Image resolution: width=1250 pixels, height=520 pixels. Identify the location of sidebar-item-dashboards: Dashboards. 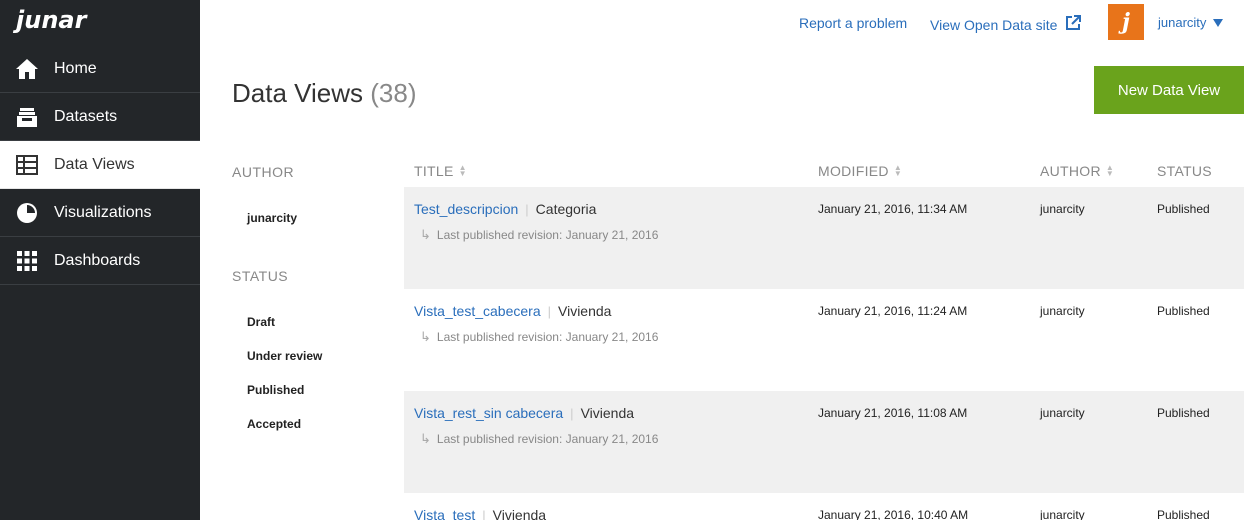
(100, 261).